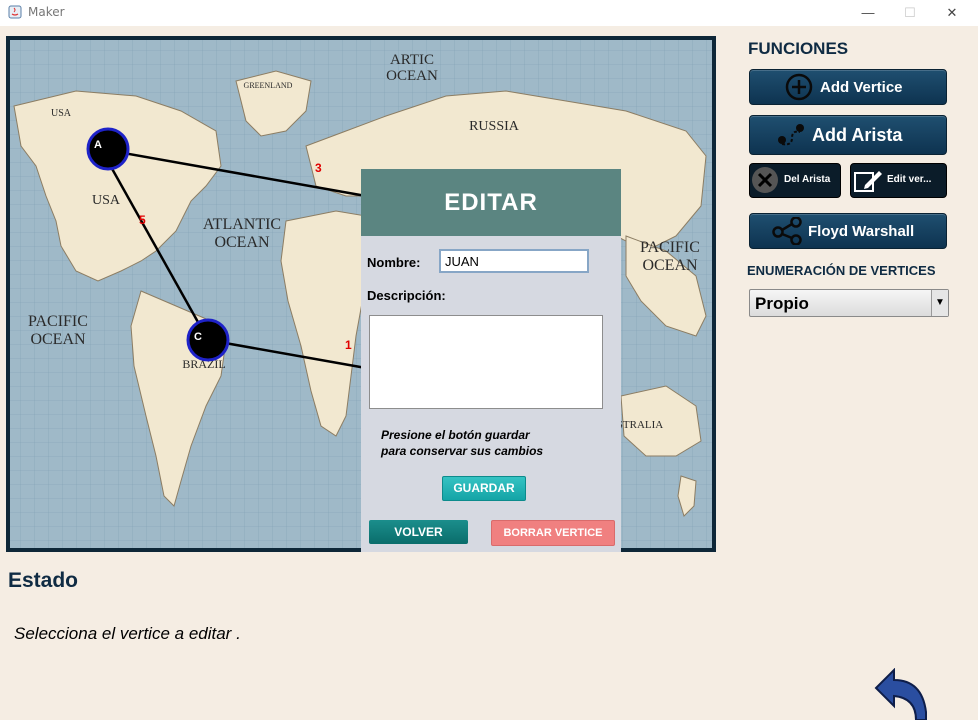 The height and width of the screenshot is (720, 978). What do you see at coordinates (868, 181) in the screenshot?
I see `edit-icon` at bounding box center [868, 181].